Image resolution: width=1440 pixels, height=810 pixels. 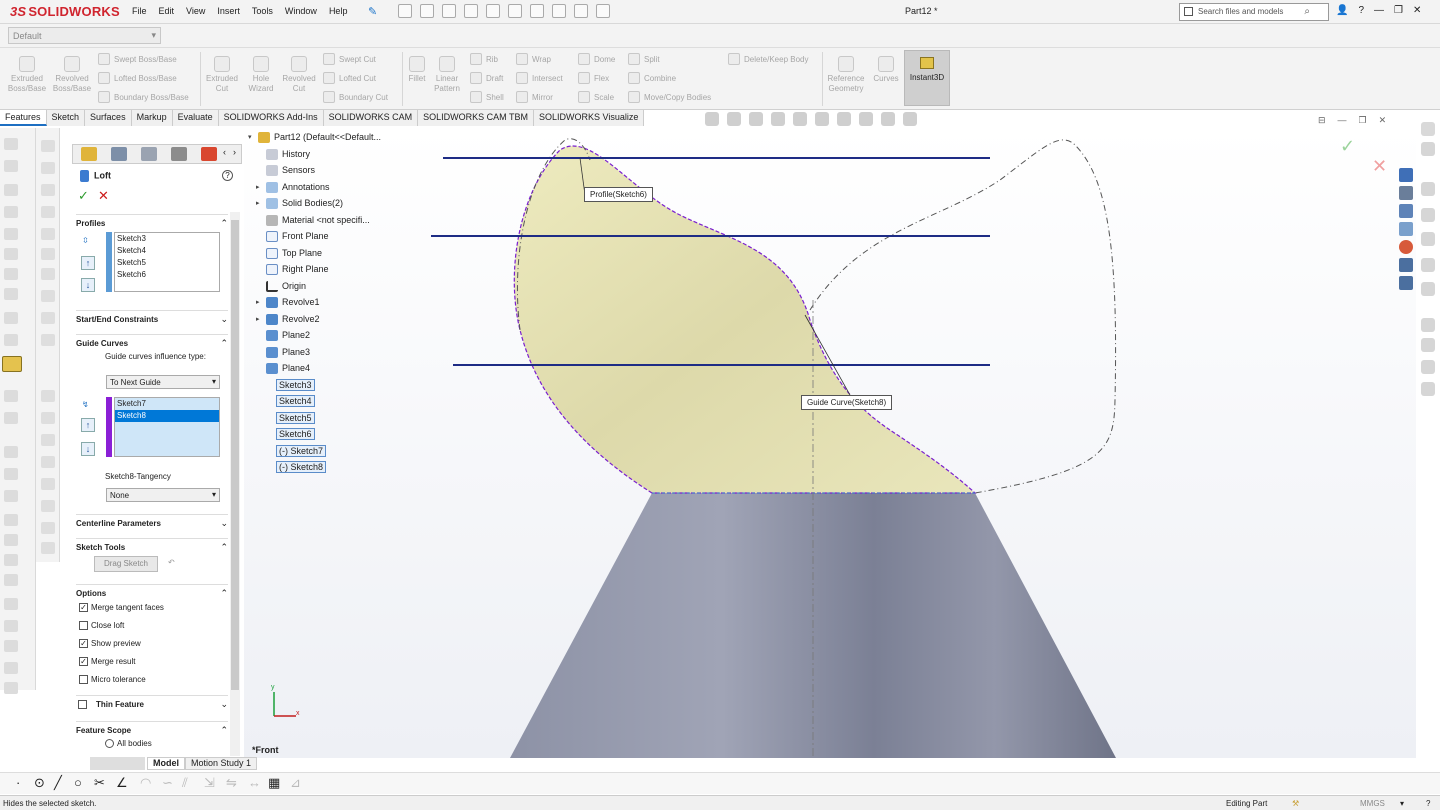 I want to click on tab-addins: SOLIDWORKS Add-Ins, so click(x=271, y=118).